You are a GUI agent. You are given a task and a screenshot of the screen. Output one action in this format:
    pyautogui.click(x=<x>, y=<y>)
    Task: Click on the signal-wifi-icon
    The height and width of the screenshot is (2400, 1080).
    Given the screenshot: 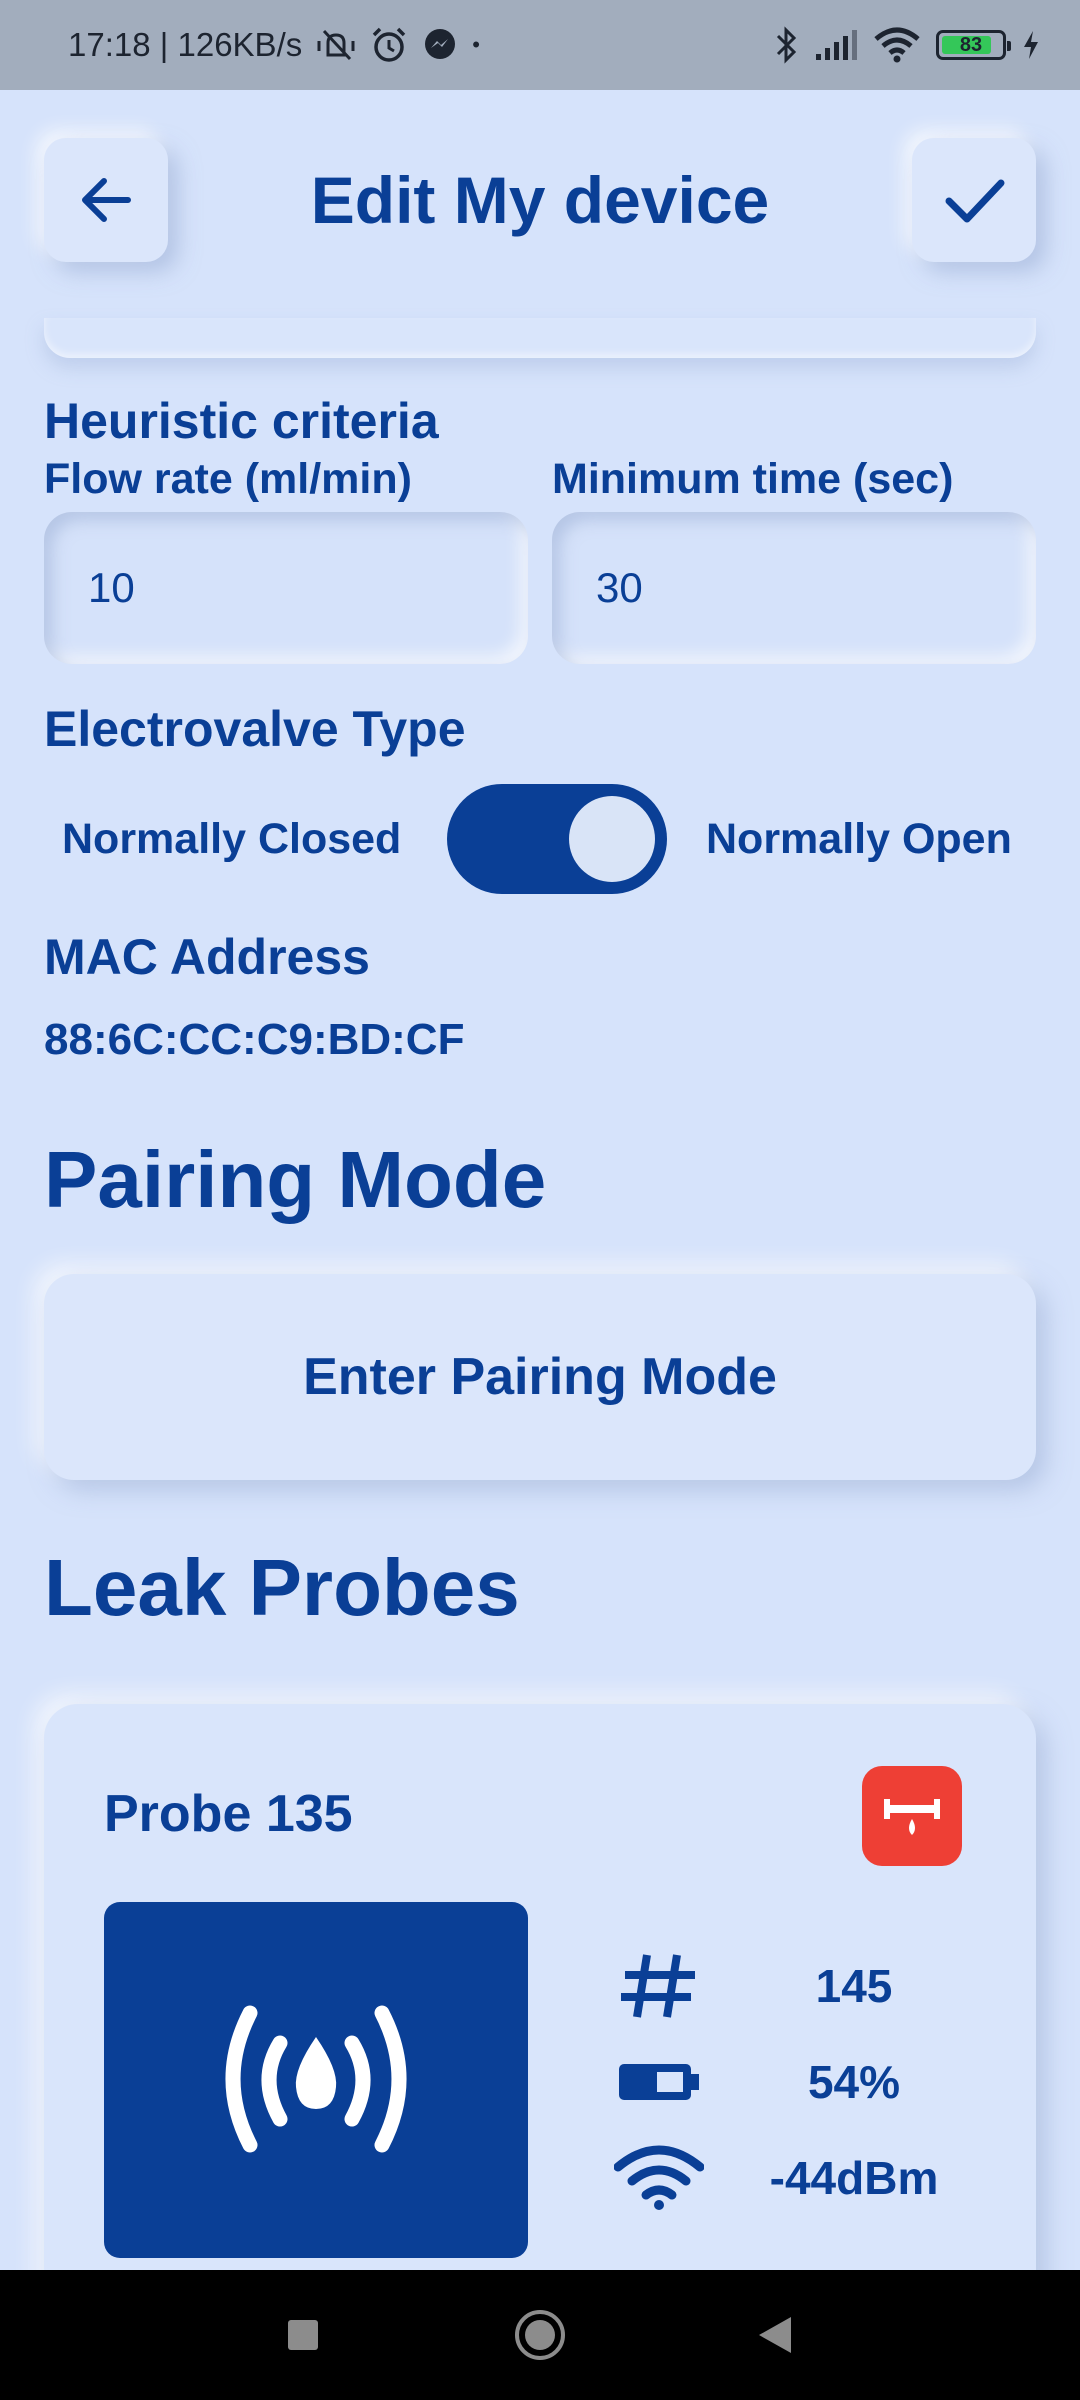 What is the action you would take?
    pyautogui.click(x=659, y=2178)
    